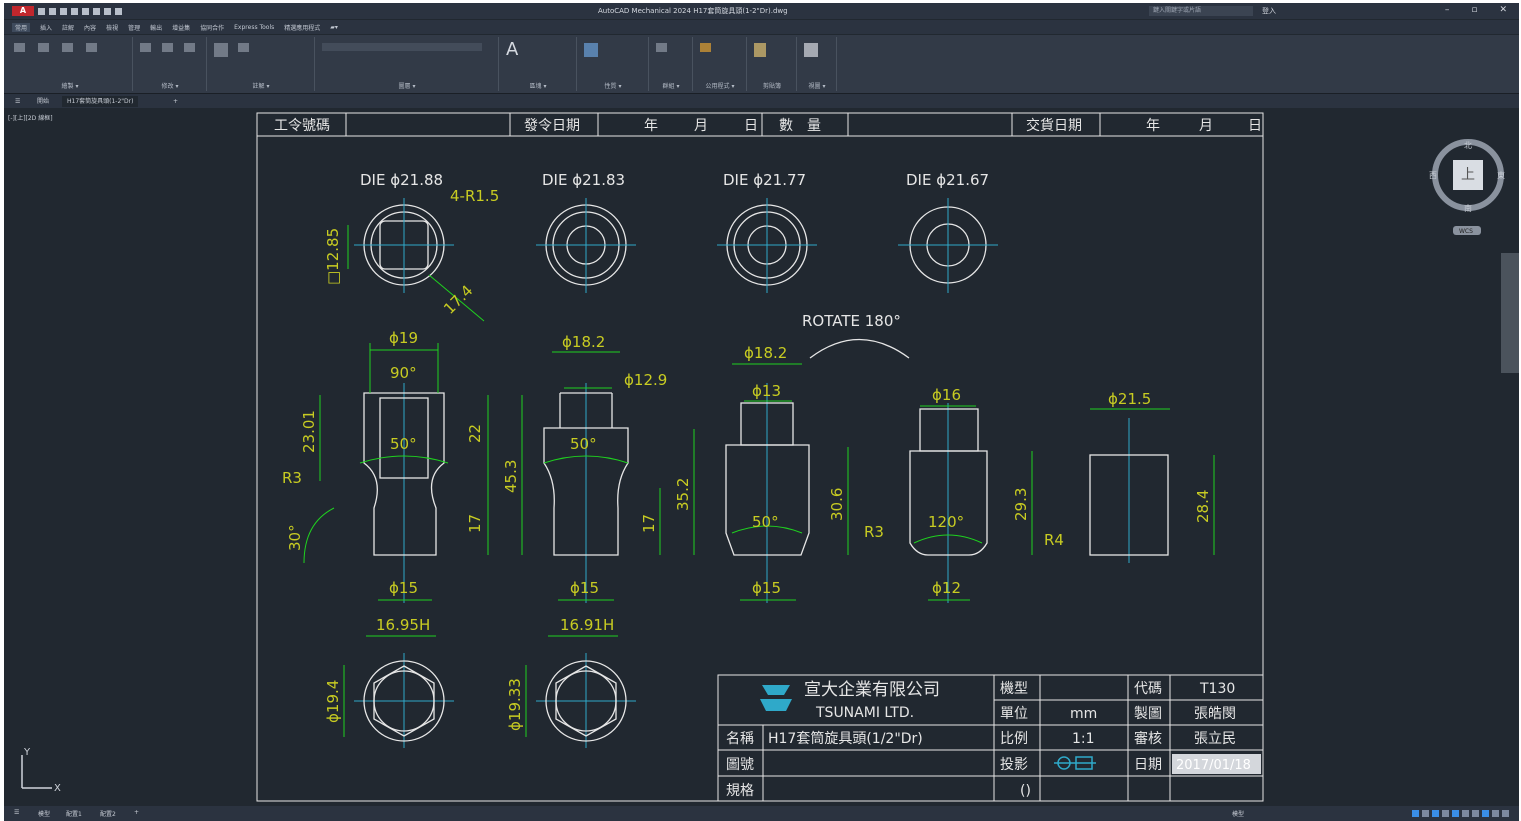 This screenshot has height=821, width=1521. What do you see at coordinates (295, 537) in the screenshot?
I see `p1-a30: 30°` at bounding box center [295, 537].